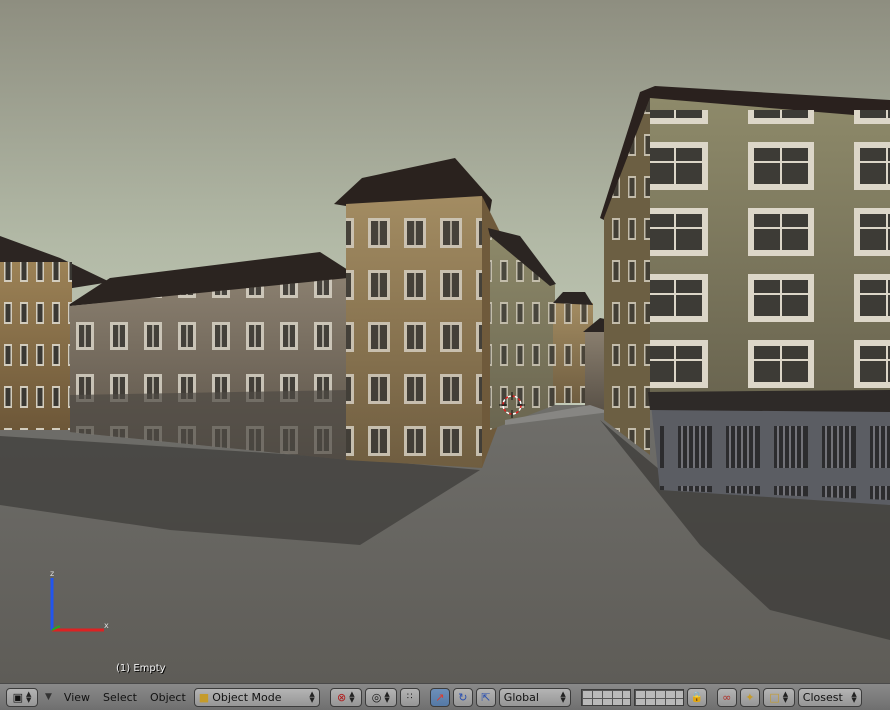 The width and height of the screenshot is (890, 710). I want to click on snap-target-selector: Closest ▲ ▼, so click(829, 697).